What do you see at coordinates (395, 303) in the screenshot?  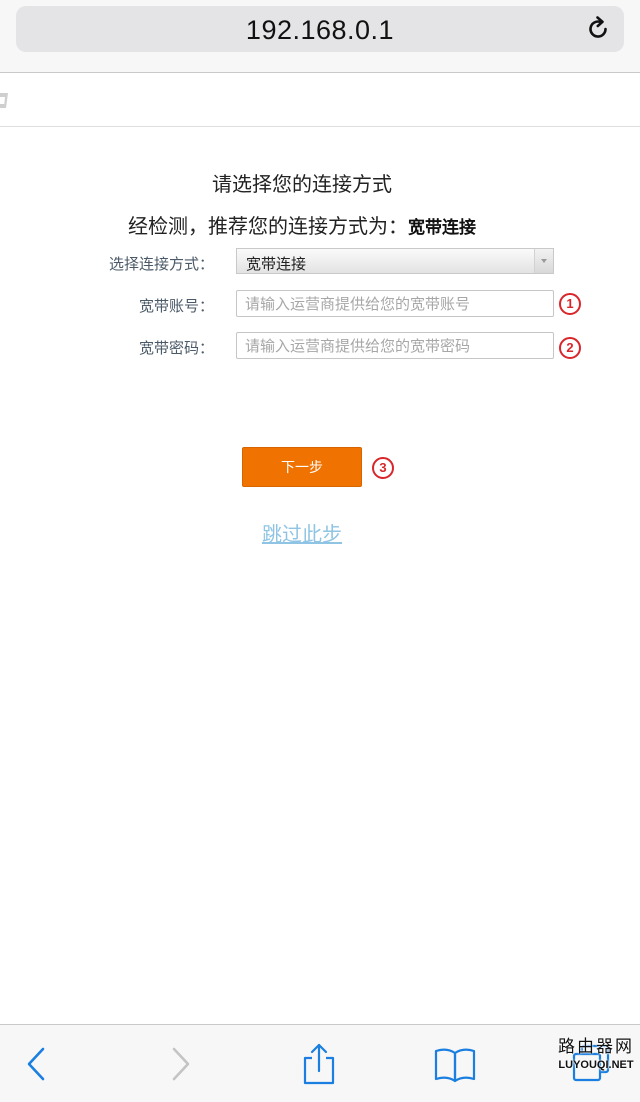 I see `account-input` at bounding box center [395, 303].